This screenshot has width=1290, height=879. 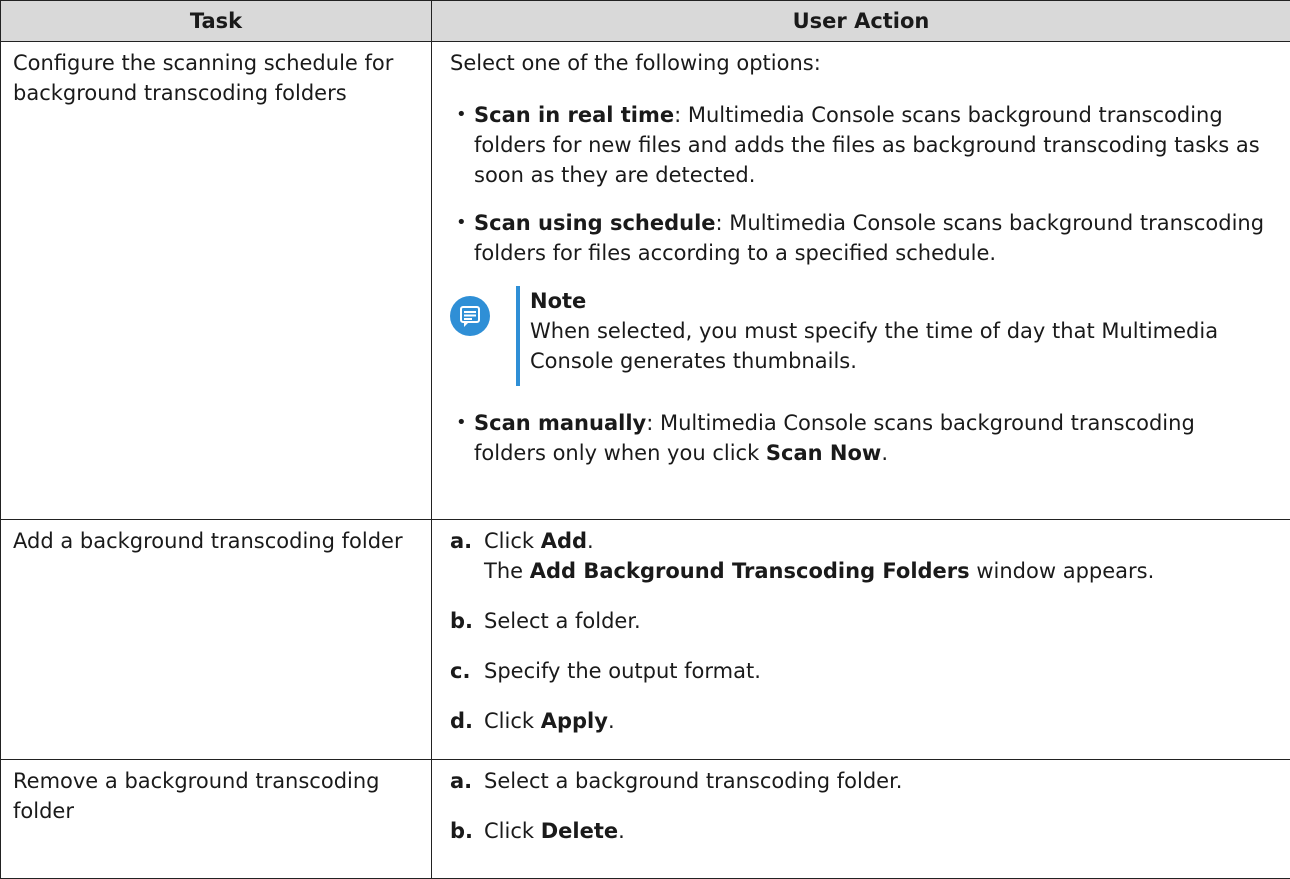 I want to click on note-bar, so click(x=518, y=336).